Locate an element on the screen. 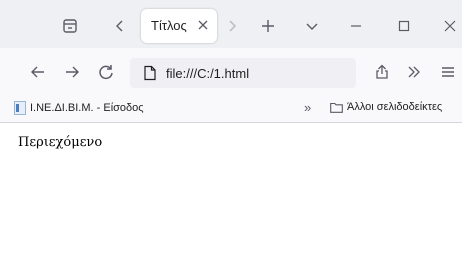  bookmark-other-folder: Άλλοι σελιδοδείκτες is located at coordinates (386, 107).